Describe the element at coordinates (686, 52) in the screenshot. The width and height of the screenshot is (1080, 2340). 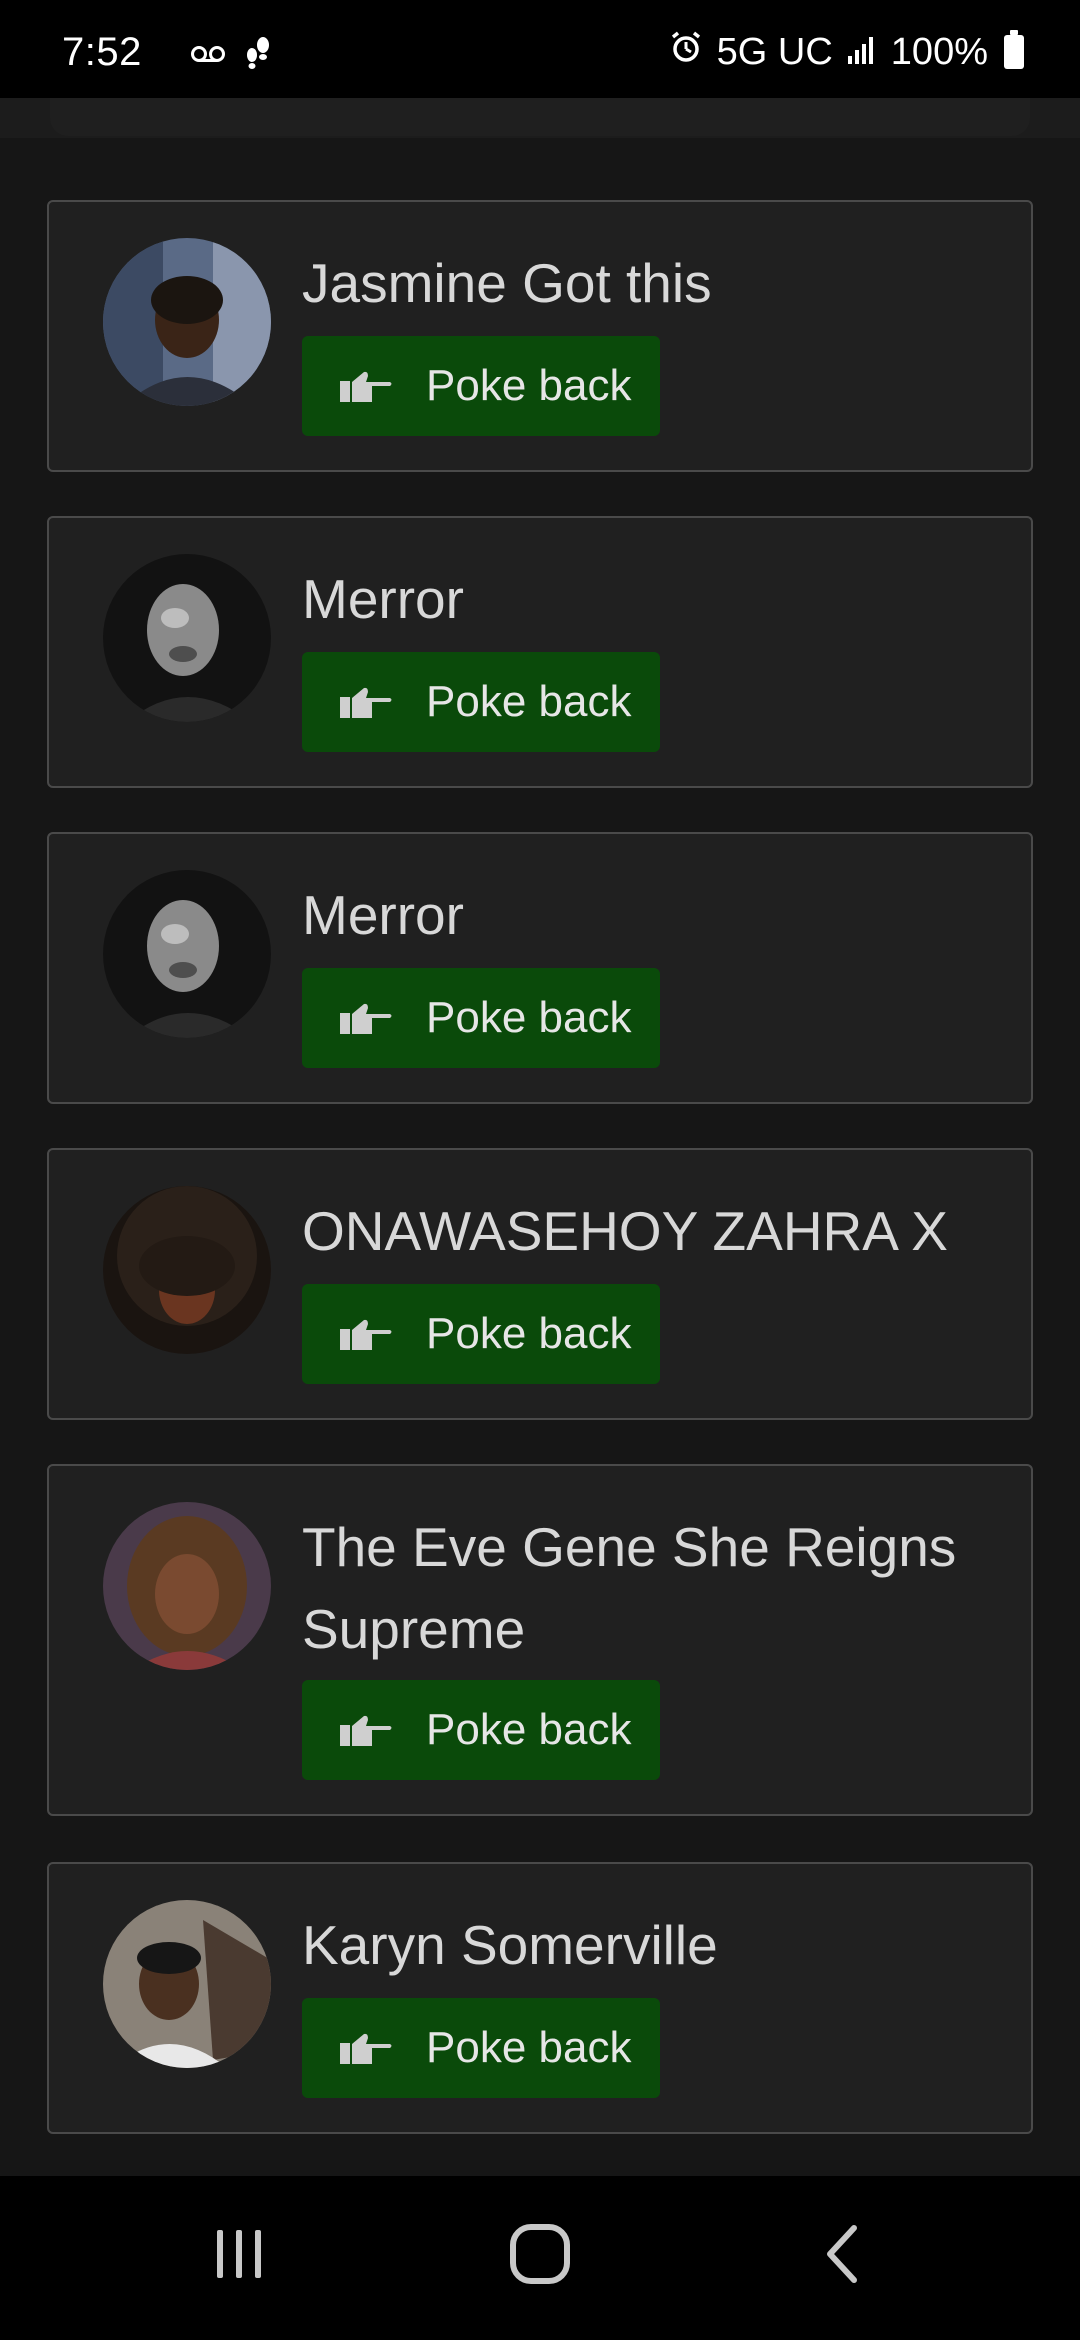
I see `alarm-icon` at that location.